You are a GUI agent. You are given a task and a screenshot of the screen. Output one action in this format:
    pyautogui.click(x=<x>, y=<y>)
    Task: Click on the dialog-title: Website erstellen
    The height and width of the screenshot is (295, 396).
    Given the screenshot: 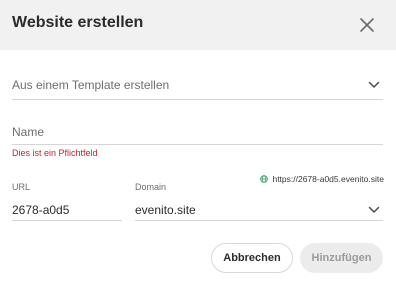 What is the action you would take?
    pyautogui.click(x=78, y=22)
    